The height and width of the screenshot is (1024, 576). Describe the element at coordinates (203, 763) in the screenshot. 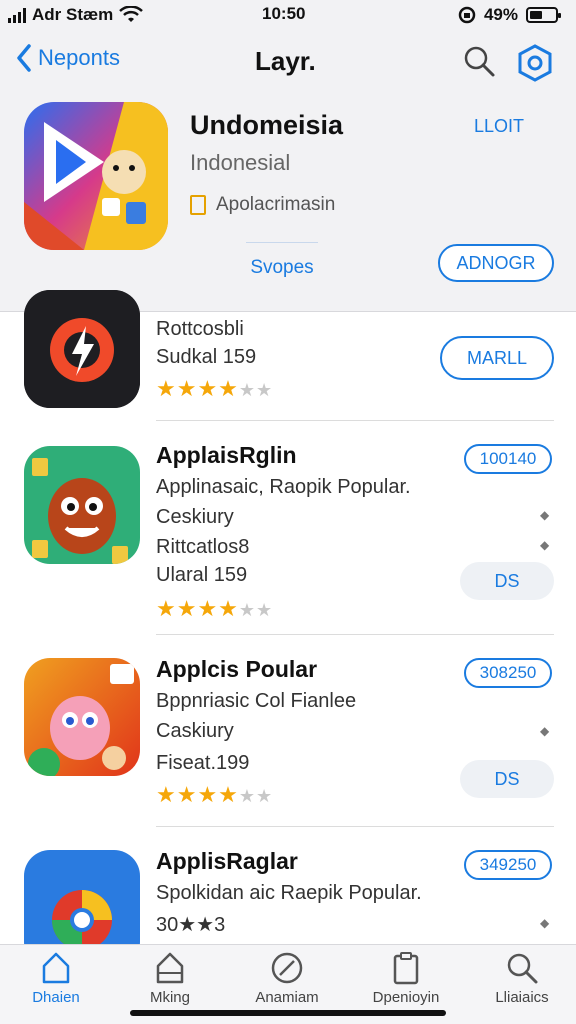

I see `app-line: Fiseat.199` at that location.